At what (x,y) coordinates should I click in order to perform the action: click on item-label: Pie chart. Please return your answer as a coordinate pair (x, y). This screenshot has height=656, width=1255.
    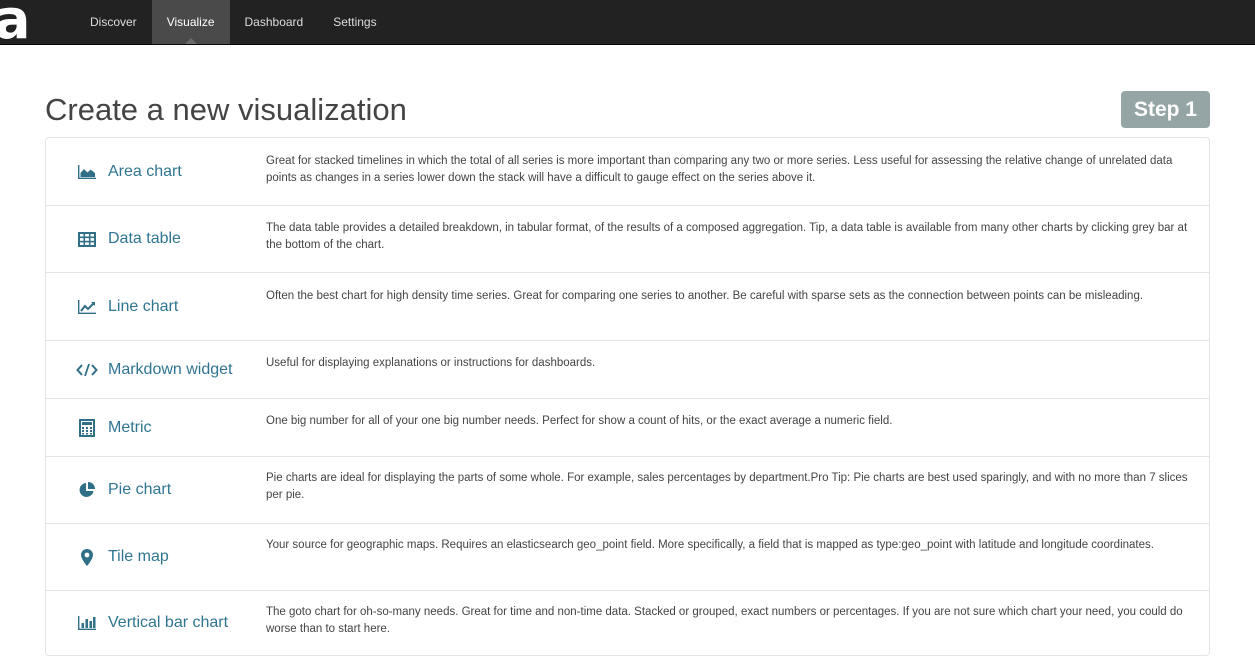
    Looking at the image, I should click on (140, 489).